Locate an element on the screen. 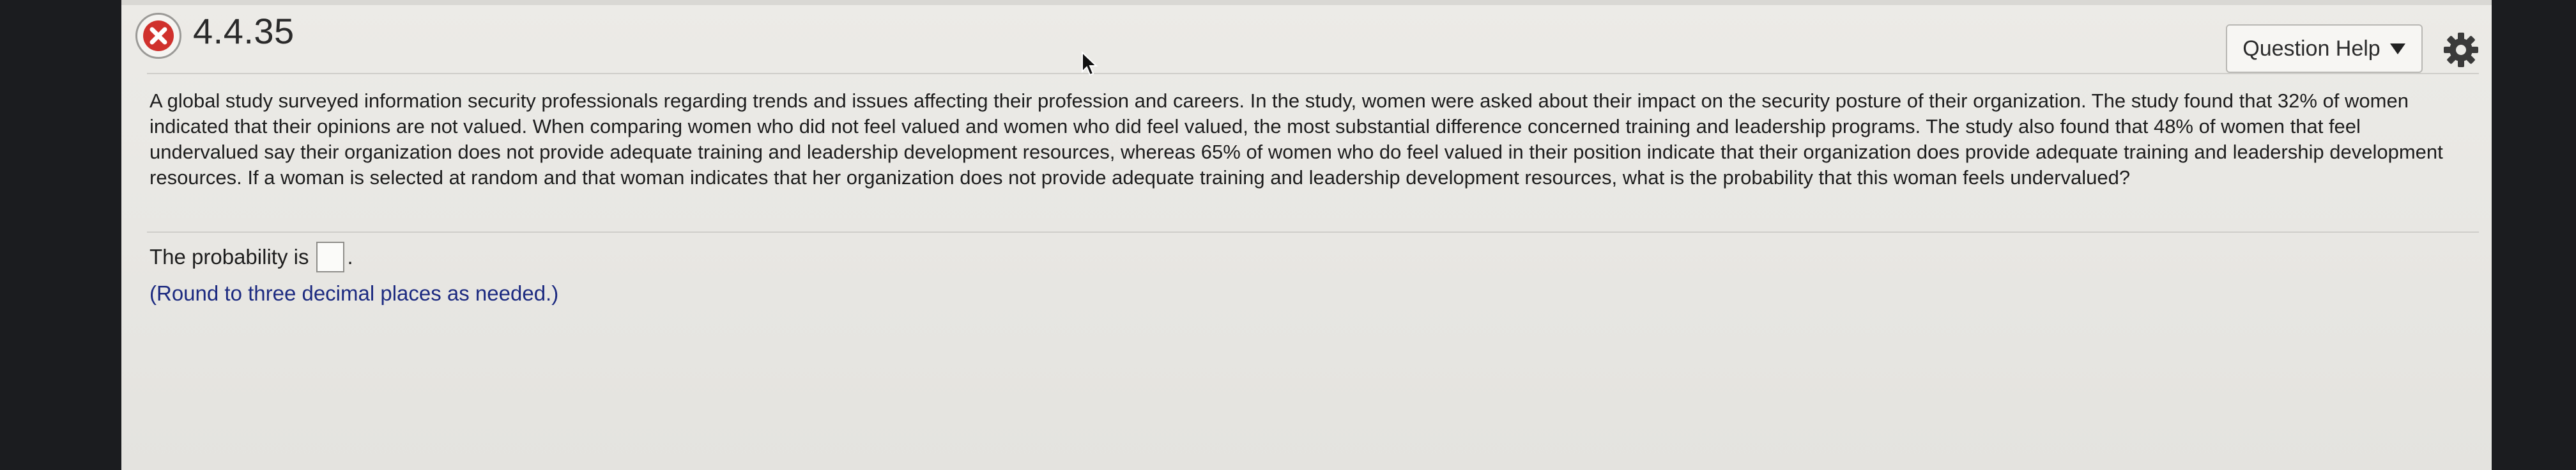 This screenshot has height=470, width=2576. probability-answer-input is located at coordinates (330, 257).